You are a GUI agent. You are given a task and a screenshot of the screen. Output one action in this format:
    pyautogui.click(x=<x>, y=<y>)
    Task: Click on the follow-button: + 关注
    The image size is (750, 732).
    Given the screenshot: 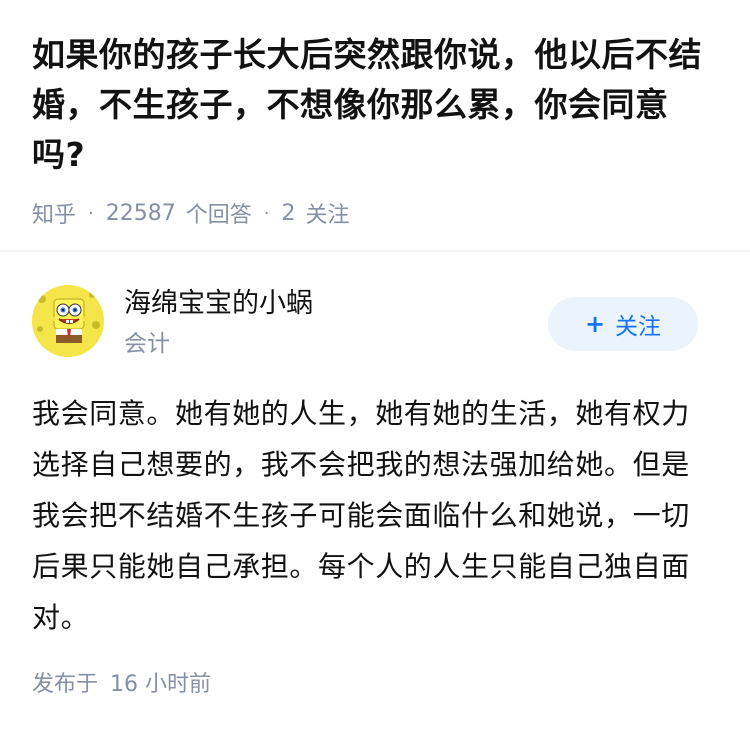 What is the action you would take?
    pyautogui.click(x=623, y=324)
    